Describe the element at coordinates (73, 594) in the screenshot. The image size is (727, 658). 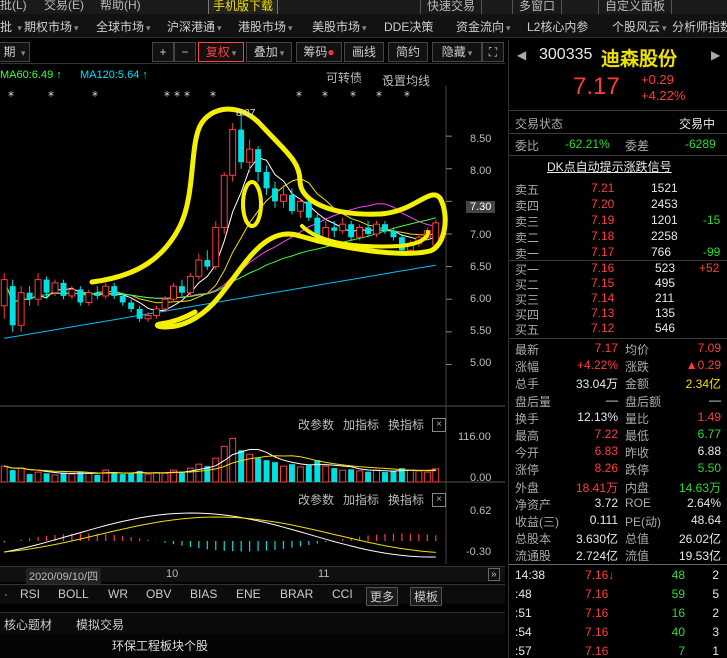
I see `tab-boll: BOLL` at that location.